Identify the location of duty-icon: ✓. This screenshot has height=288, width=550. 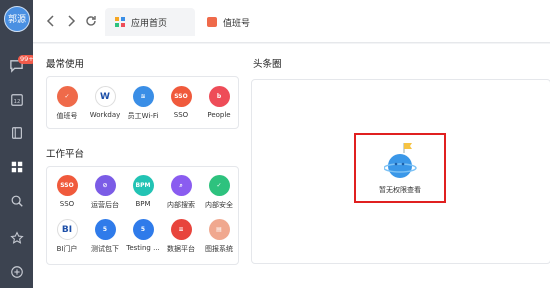
(67, 96).